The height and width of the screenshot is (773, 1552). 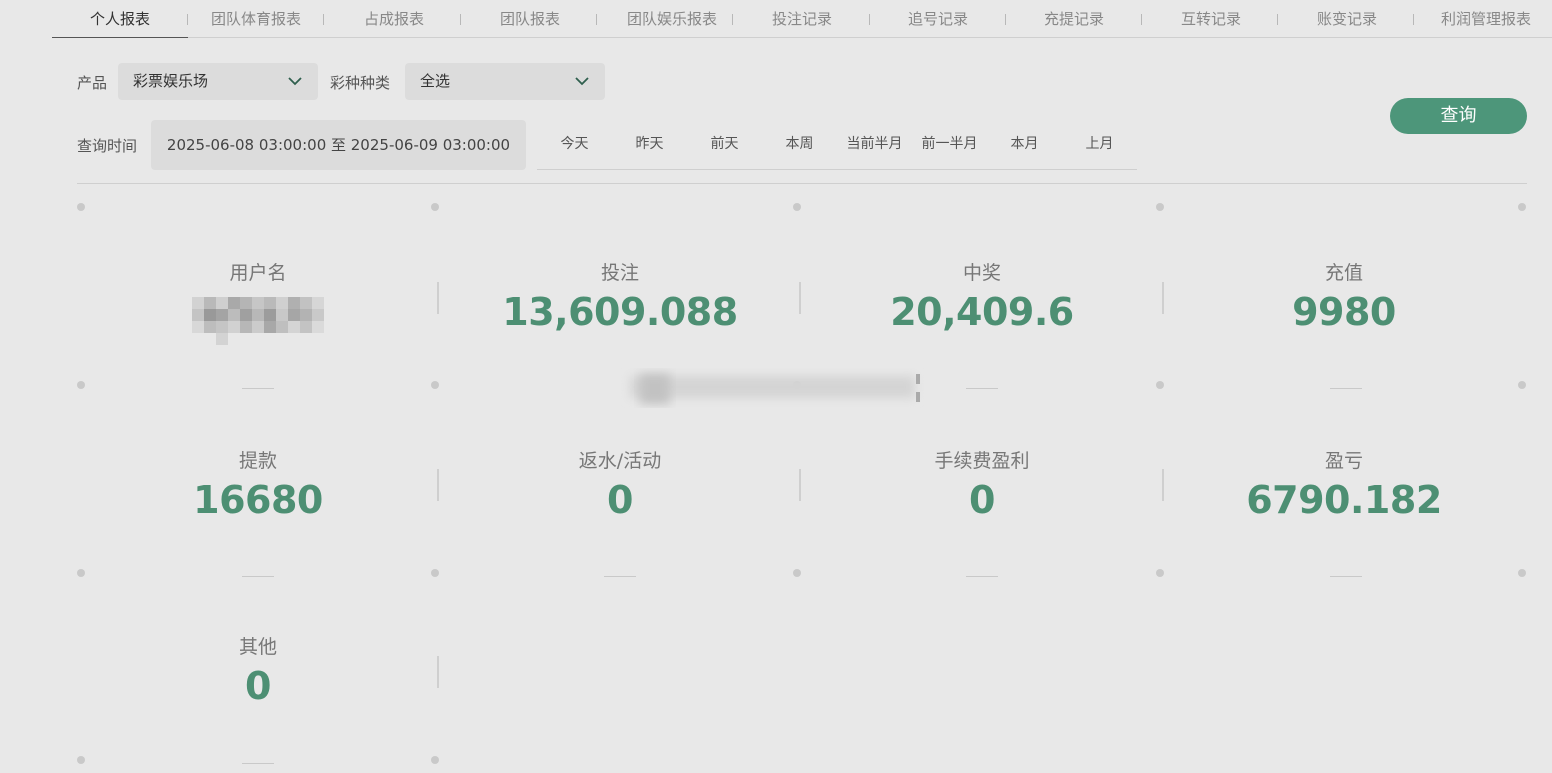 What do you see at coordinates (505, 81) in the screenshot?
I see `lottery-type-select: 全选` at bounding box center [505, 81].